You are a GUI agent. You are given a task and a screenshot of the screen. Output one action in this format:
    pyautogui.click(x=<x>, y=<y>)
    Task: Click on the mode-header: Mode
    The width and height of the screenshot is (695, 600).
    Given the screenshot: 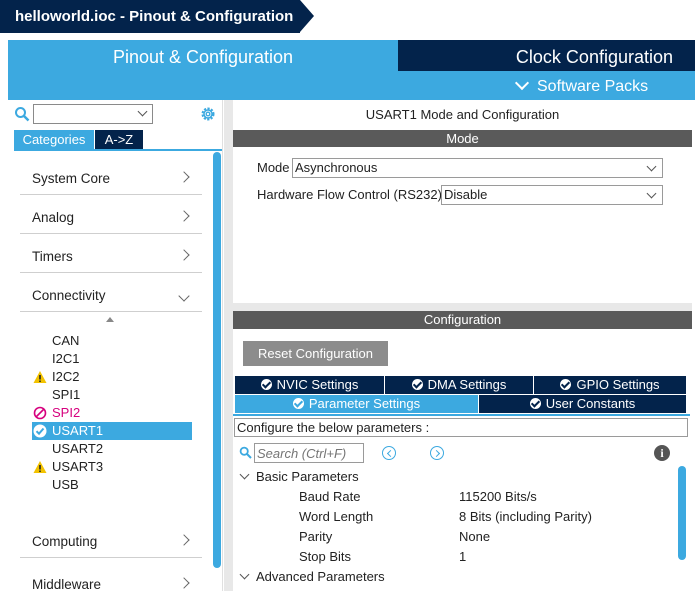 What is the action you would take?
    pyautogui.click(x=462, y=138)
    